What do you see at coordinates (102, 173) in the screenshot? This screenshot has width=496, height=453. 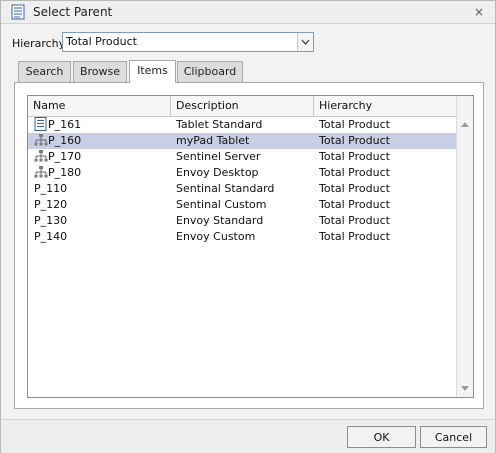 I see `name-cell: P_180` at bounding box center [102, 173].